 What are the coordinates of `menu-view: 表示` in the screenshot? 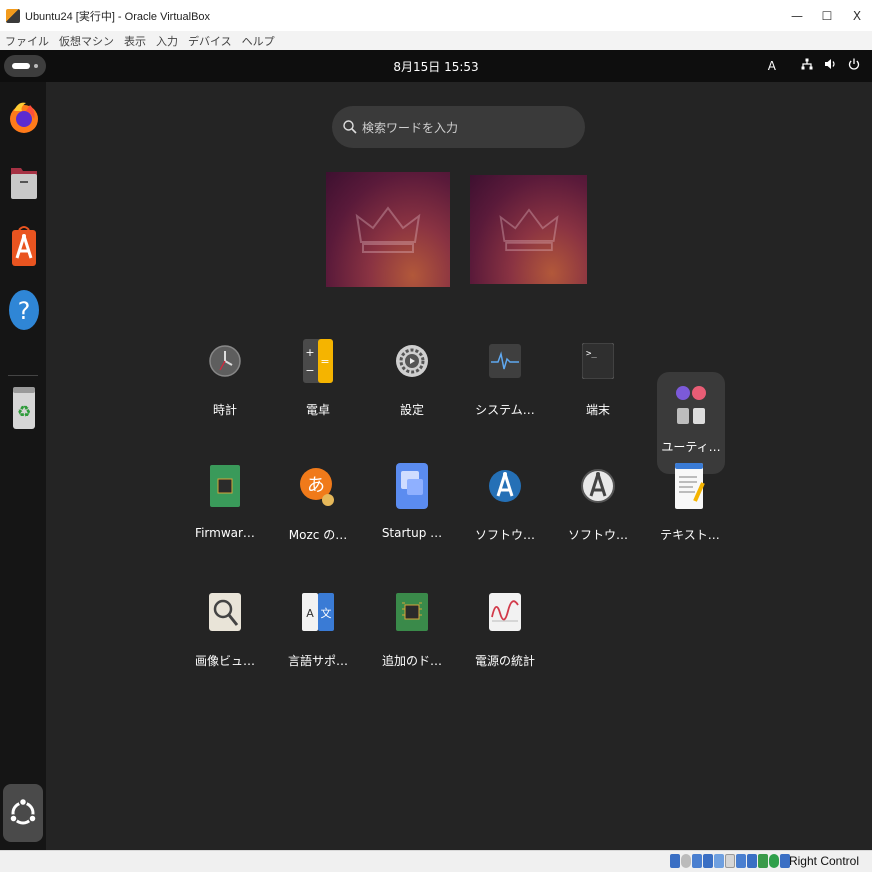 It's located at (135, 41).